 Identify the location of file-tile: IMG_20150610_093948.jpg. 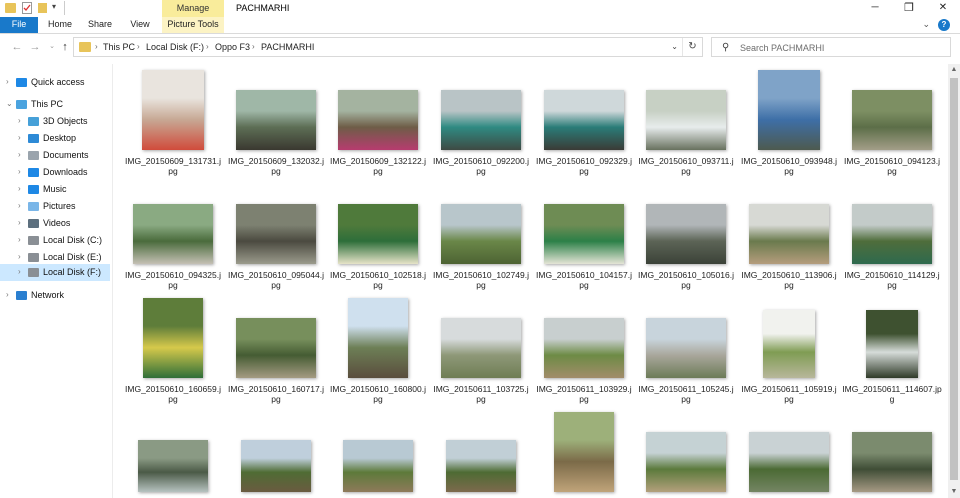
(789, 124).